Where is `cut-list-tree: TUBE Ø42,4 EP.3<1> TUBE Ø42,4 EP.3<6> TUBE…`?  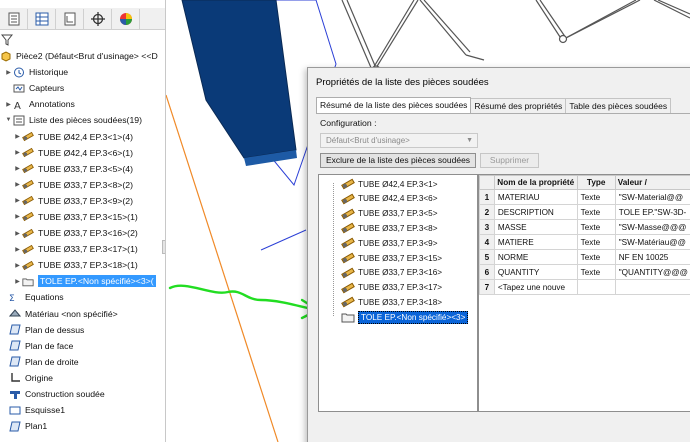 cut-list-tree: TUBE Ø42,4 EP.3<1> TUBE Ø42,4 EP.3<6> TUBE… is located at coordinates (398, 293).